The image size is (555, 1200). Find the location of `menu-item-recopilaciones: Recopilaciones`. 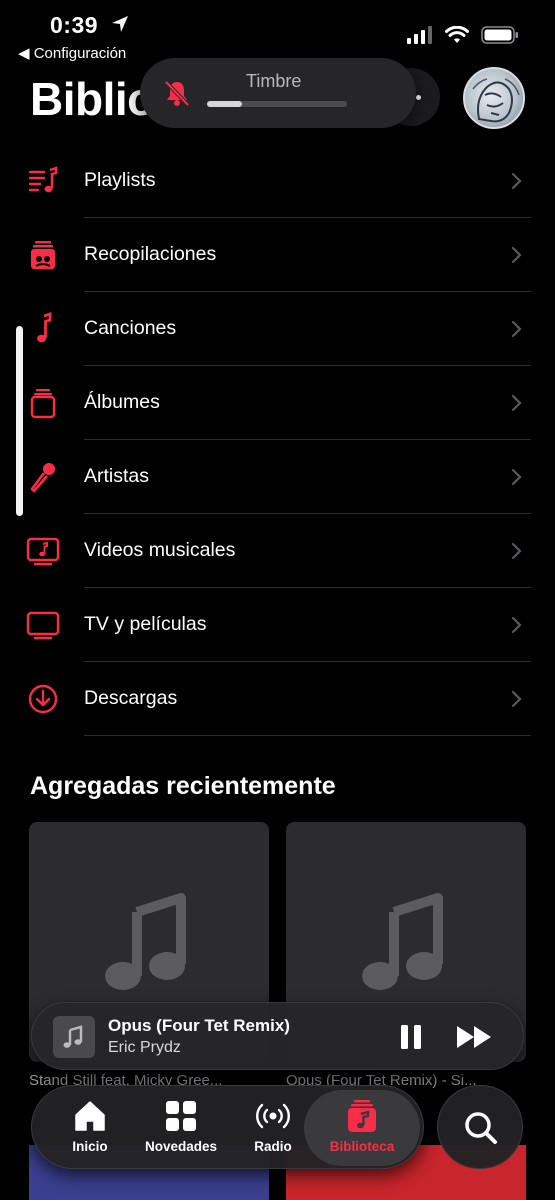

menu-item-recopilaciones: Recopilaciones is located at coordinates (277, 255).